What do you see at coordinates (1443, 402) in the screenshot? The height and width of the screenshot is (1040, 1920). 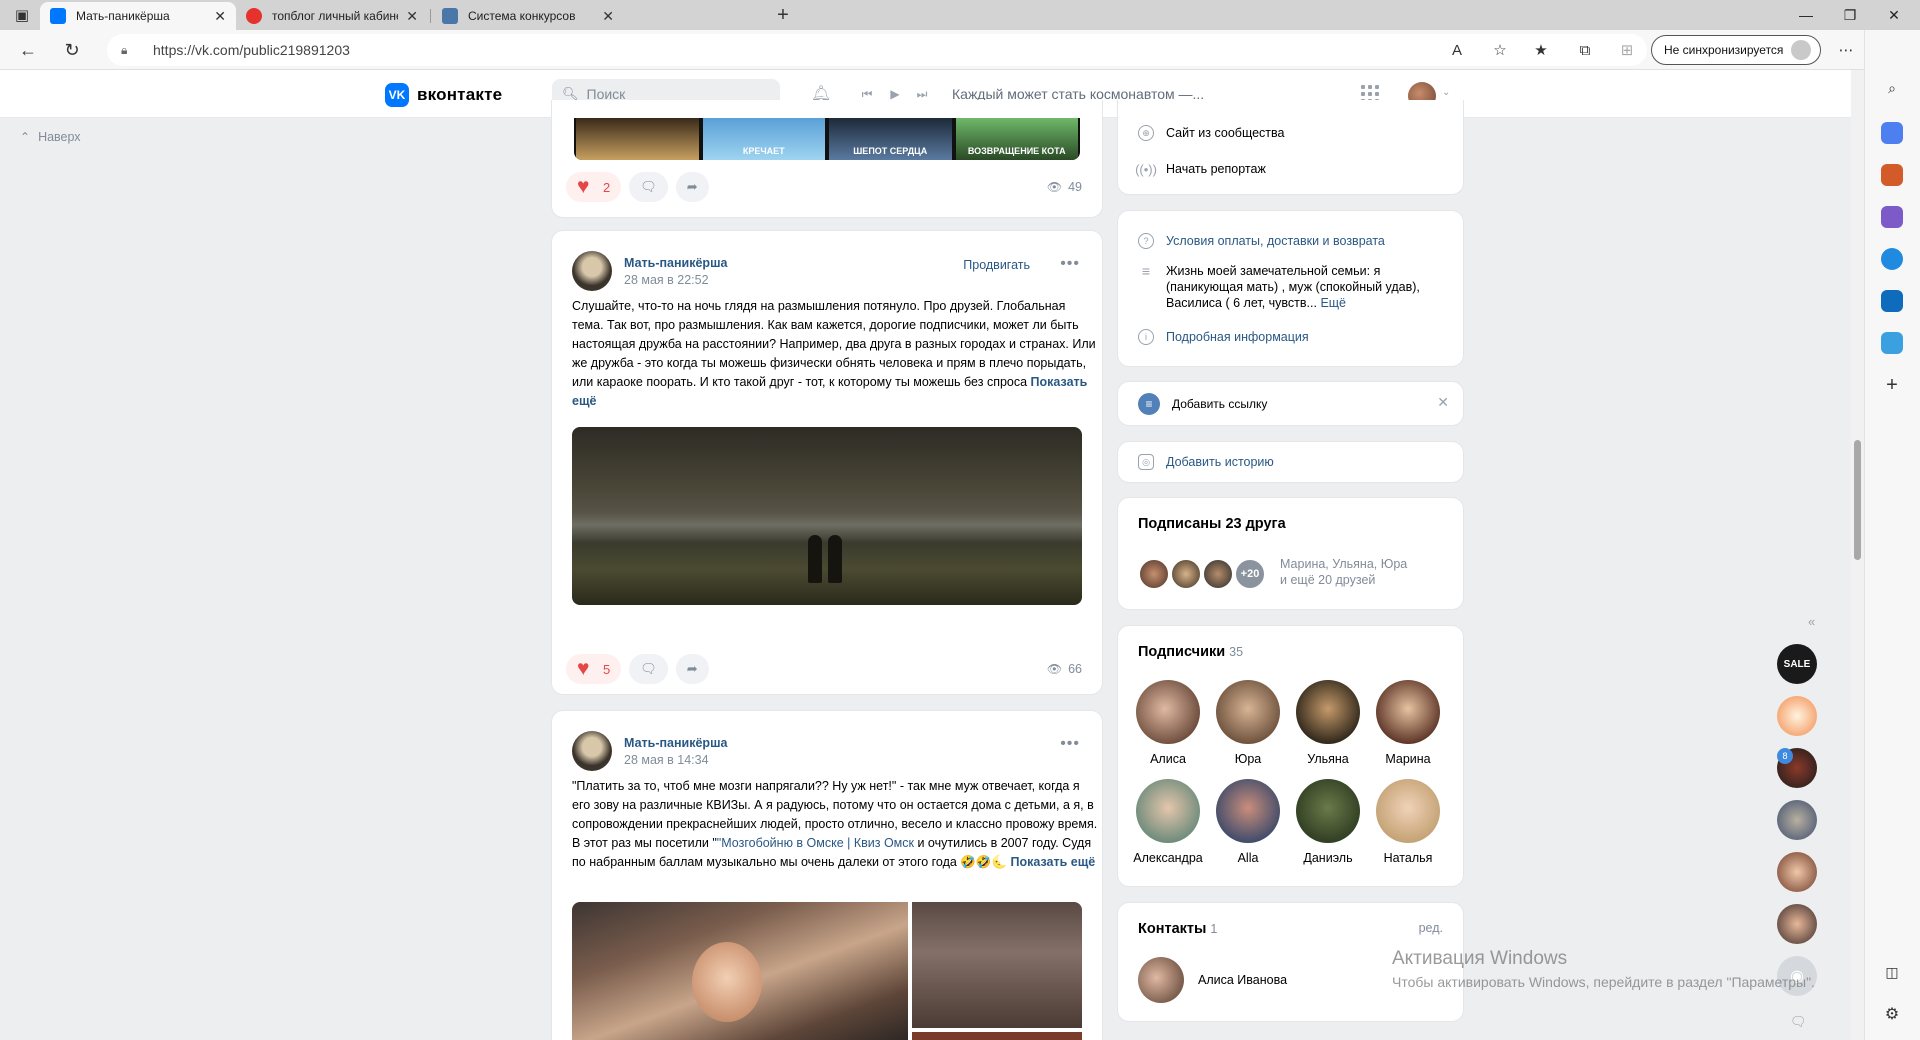 I see `close-icon: ✕` at bounding box center [1443, 402].